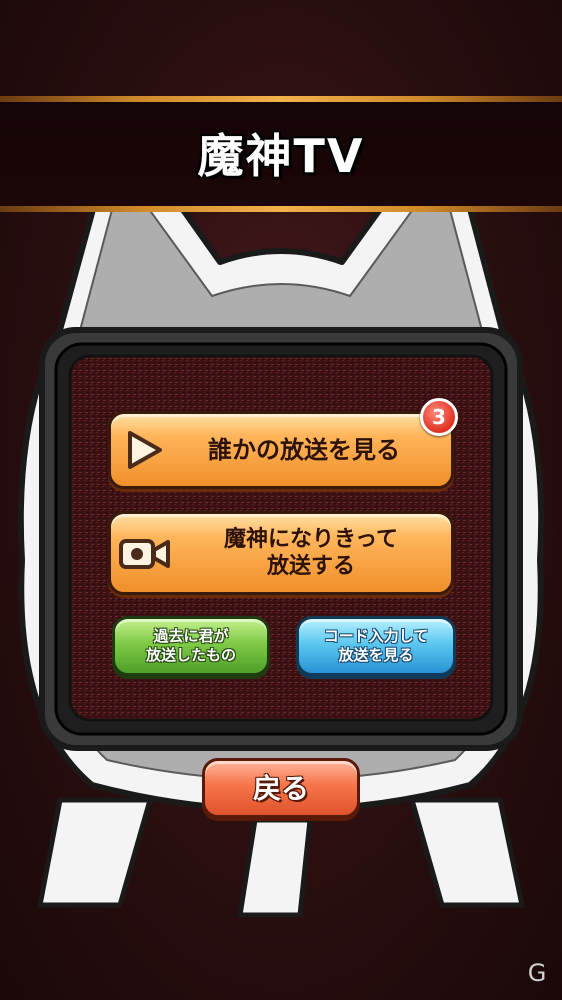 The height and width of the screenshot is (1000, 562). I want to click on start-broadcast-label-line1: 魔神になりきって, so click(311, 539).